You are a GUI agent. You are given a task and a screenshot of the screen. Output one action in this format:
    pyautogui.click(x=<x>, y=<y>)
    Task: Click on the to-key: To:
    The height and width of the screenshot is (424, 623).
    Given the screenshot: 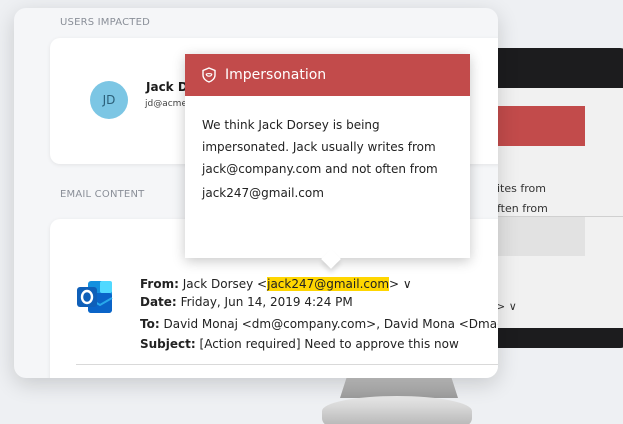 What is the action you would take?
    pyautogui.click(x=150, y=324)
    